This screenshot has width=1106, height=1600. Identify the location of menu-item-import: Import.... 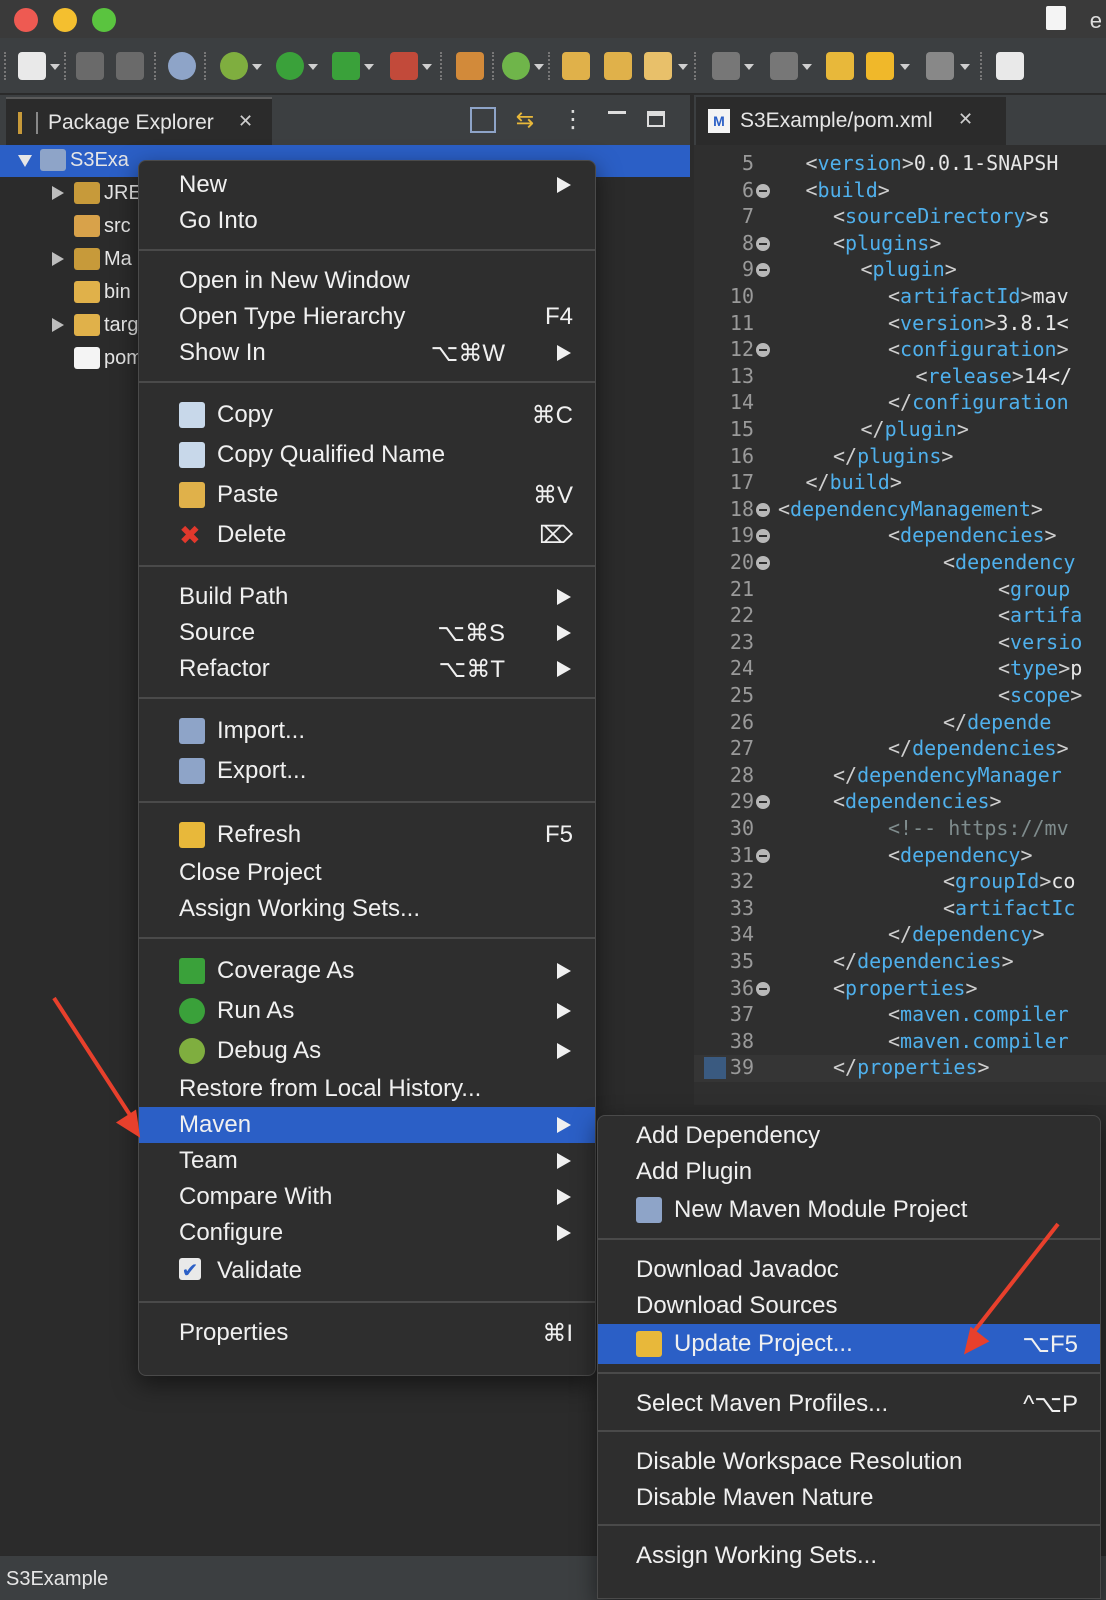
(367, 731).